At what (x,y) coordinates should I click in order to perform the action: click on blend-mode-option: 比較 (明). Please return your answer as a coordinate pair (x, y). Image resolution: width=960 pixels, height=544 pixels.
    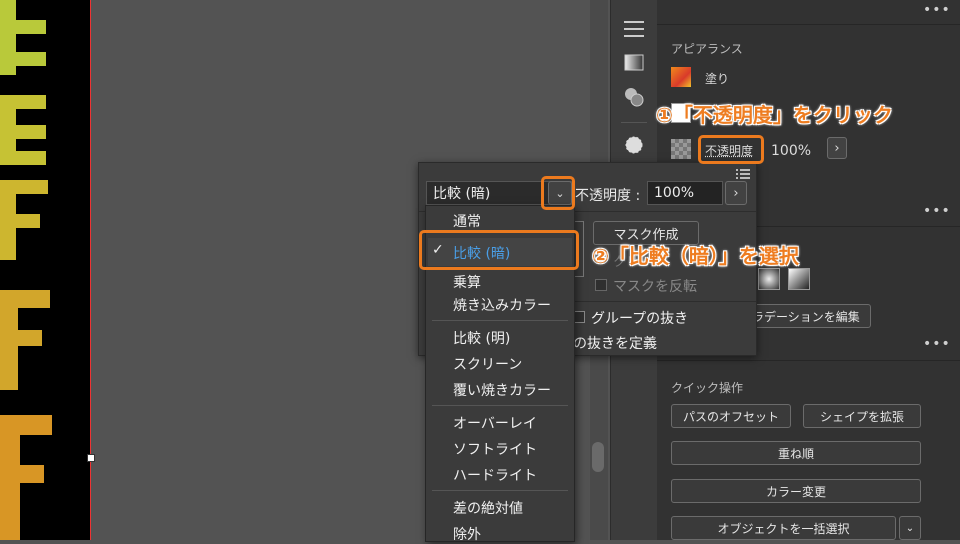
    Looking at the image, I should click on (481, 338).